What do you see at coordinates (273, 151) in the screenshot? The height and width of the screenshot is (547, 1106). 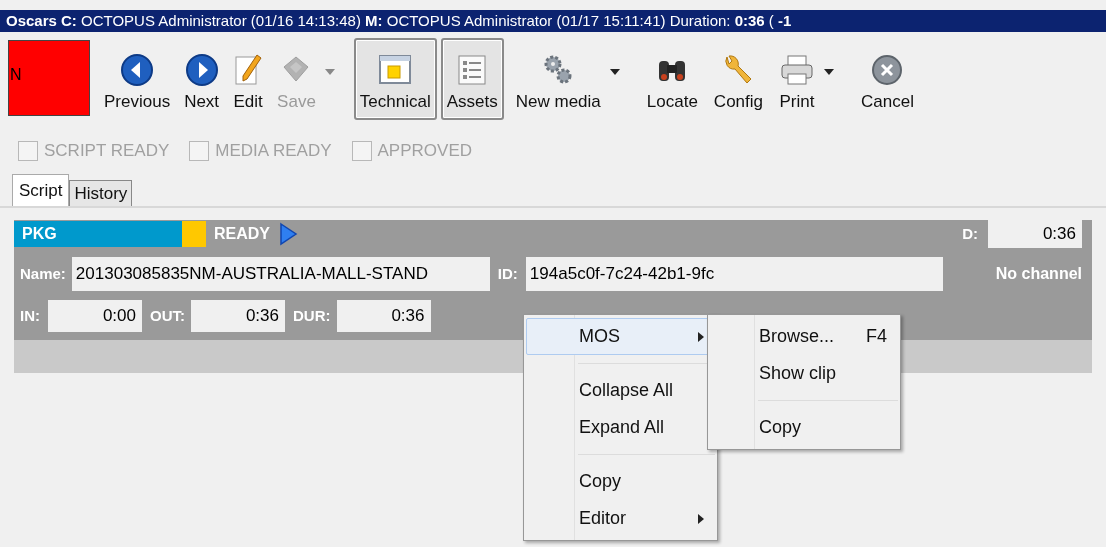 I see `checkbox-label: MEDIA READY` at bounding box center [273, 151].